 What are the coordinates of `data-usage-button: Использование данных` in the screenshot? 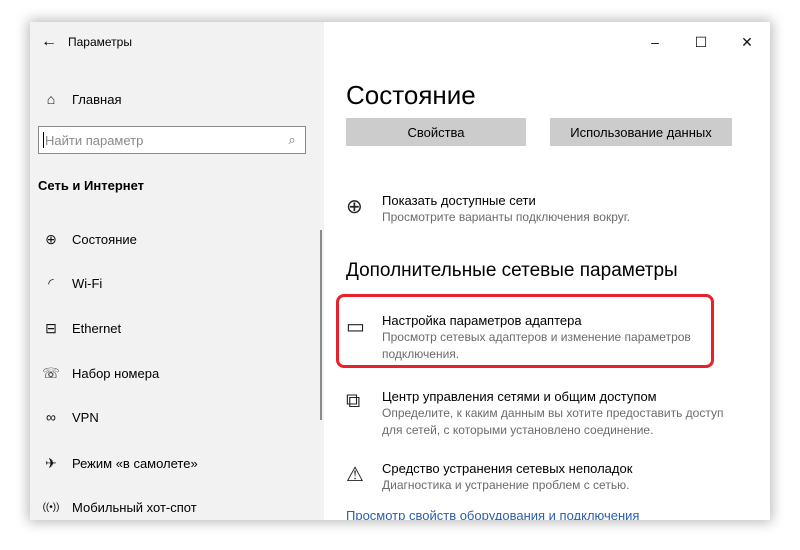 It's located at (641, 132).